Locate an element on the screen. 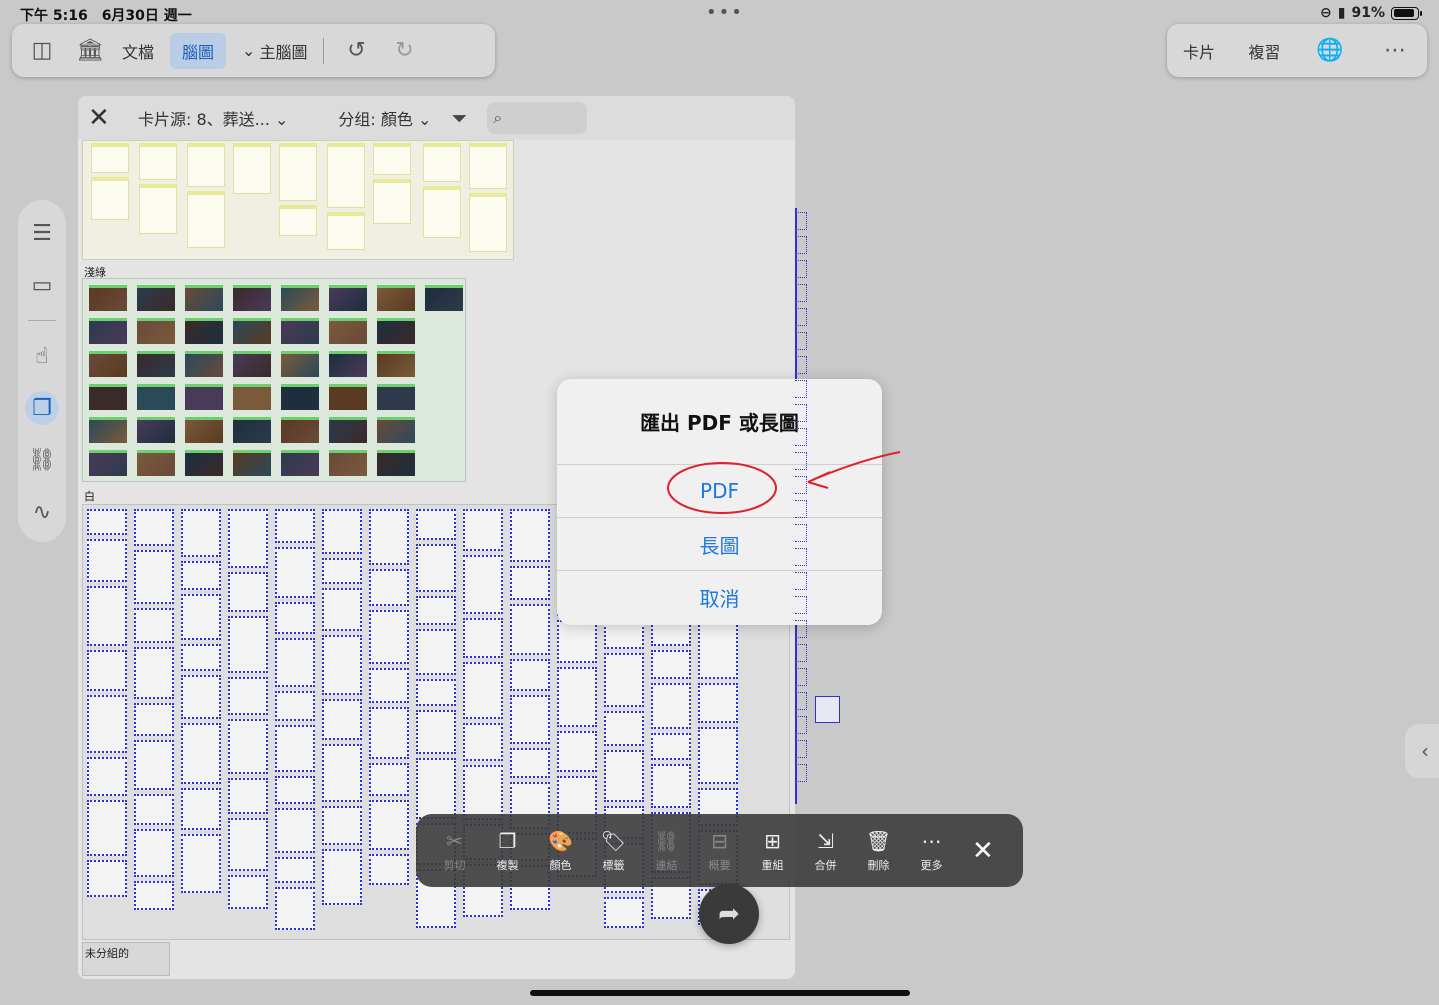 The image size is (1439, 1005). action-more-button: ⋯ 更多 is located at coordinates (931, 851).